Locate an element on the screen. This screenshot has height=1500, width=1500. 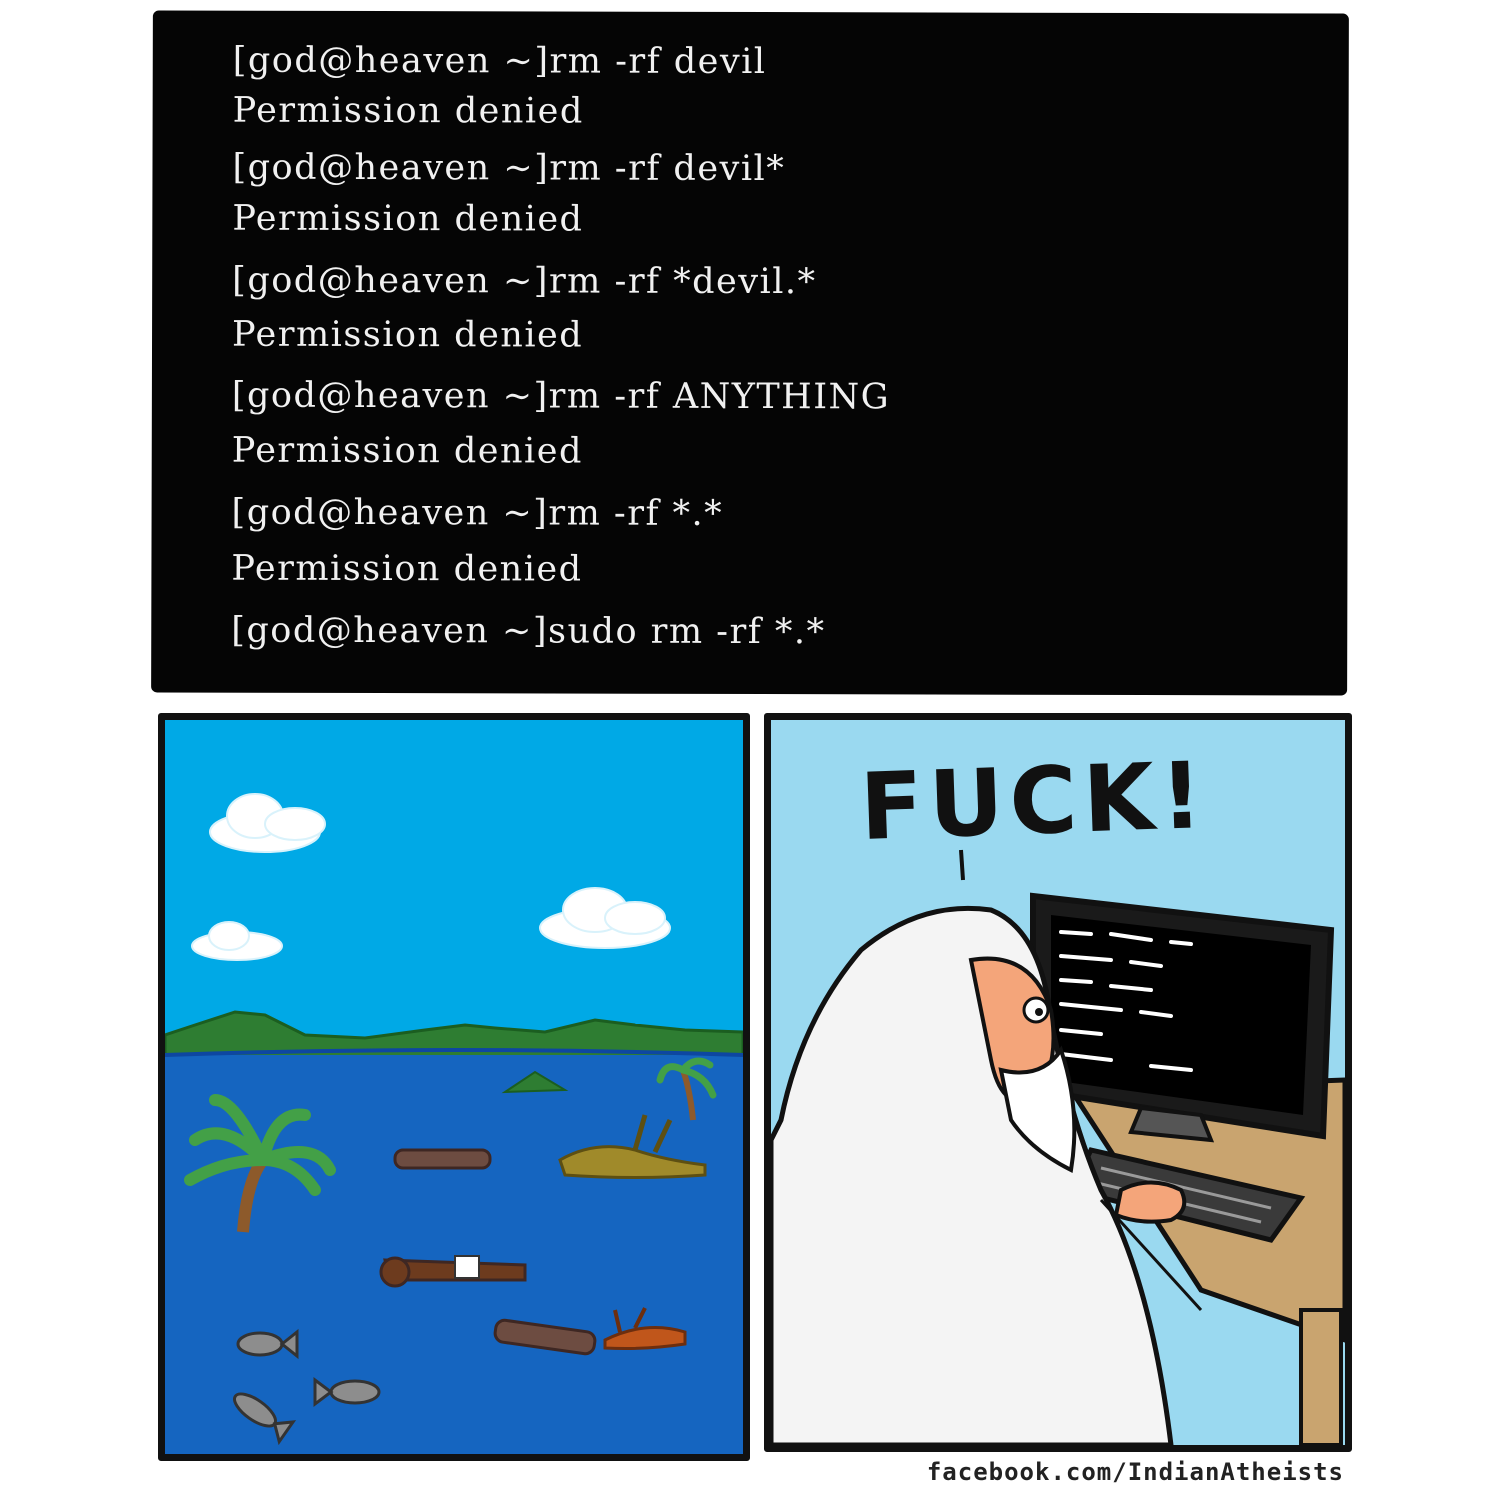
terminal-line: [god@heaven ~]rm -rf ANYTHING is located at coordinates (561, 396).